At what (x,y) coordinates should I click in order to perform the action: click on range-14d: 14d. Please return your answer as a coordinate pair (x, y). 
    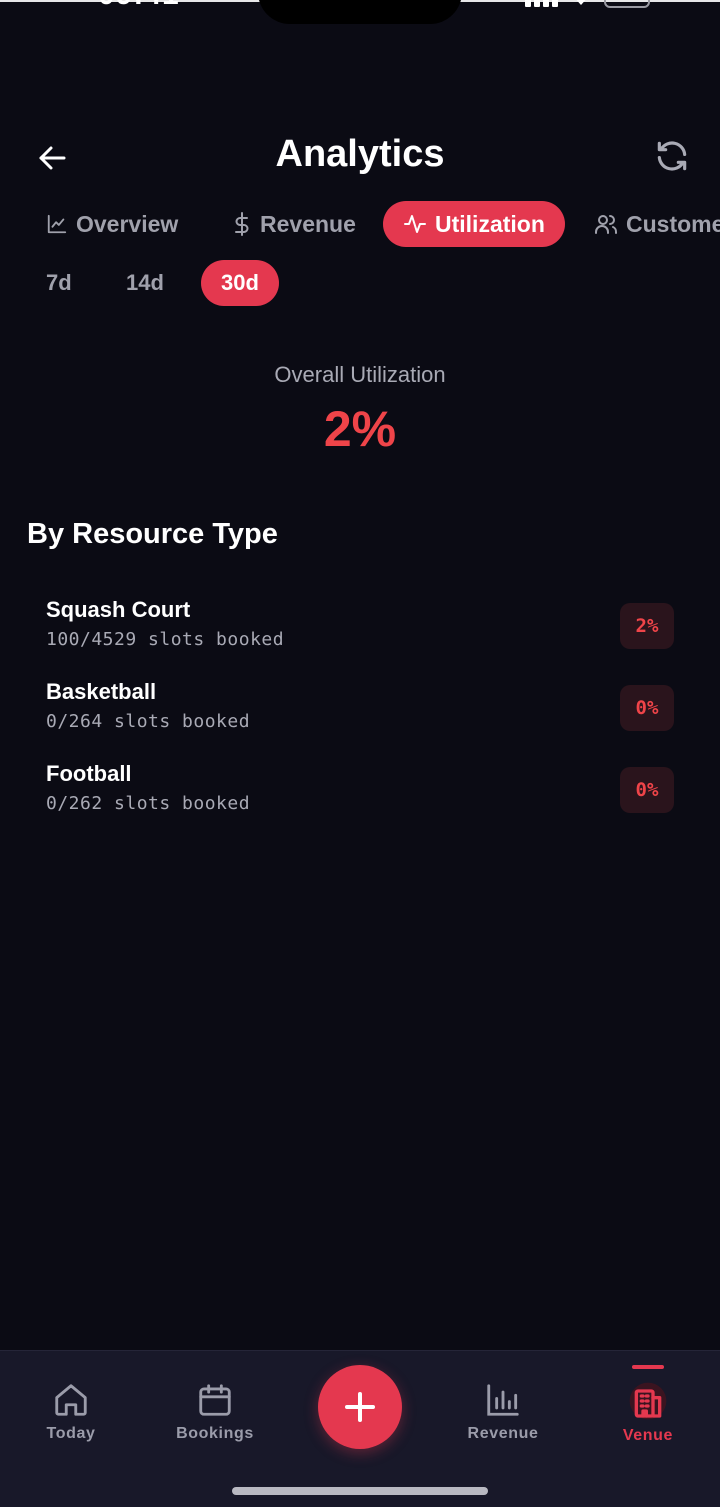
    Looking at the image, I should click on (145, 283).